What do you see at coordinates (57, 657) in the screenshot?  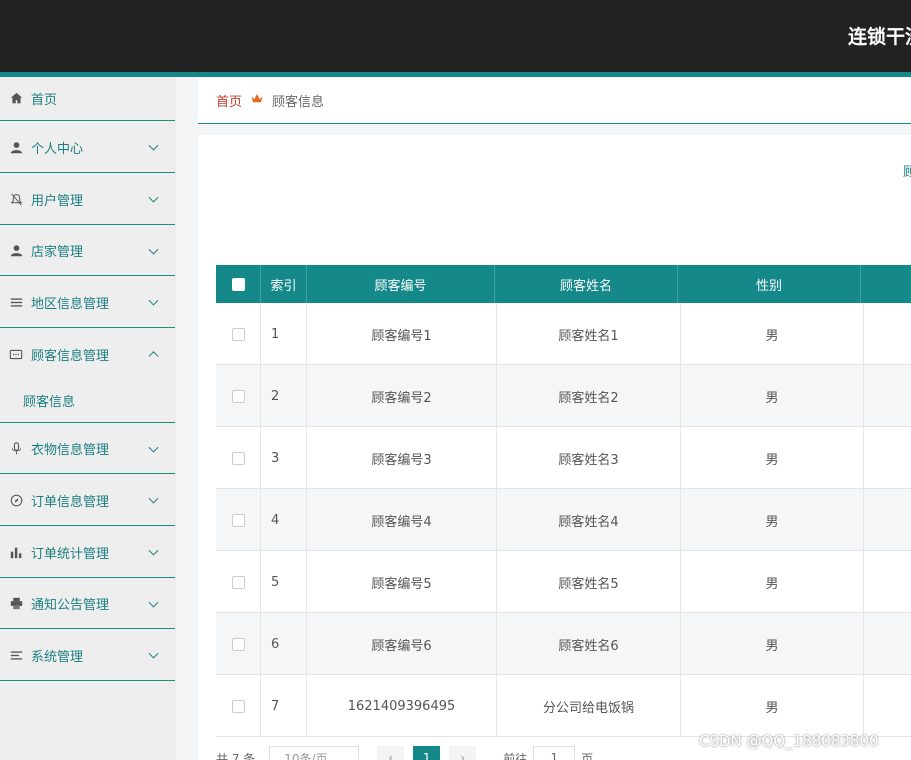 I see `sidebar-item-label: 系统管理` at bounding box center [57, 657].